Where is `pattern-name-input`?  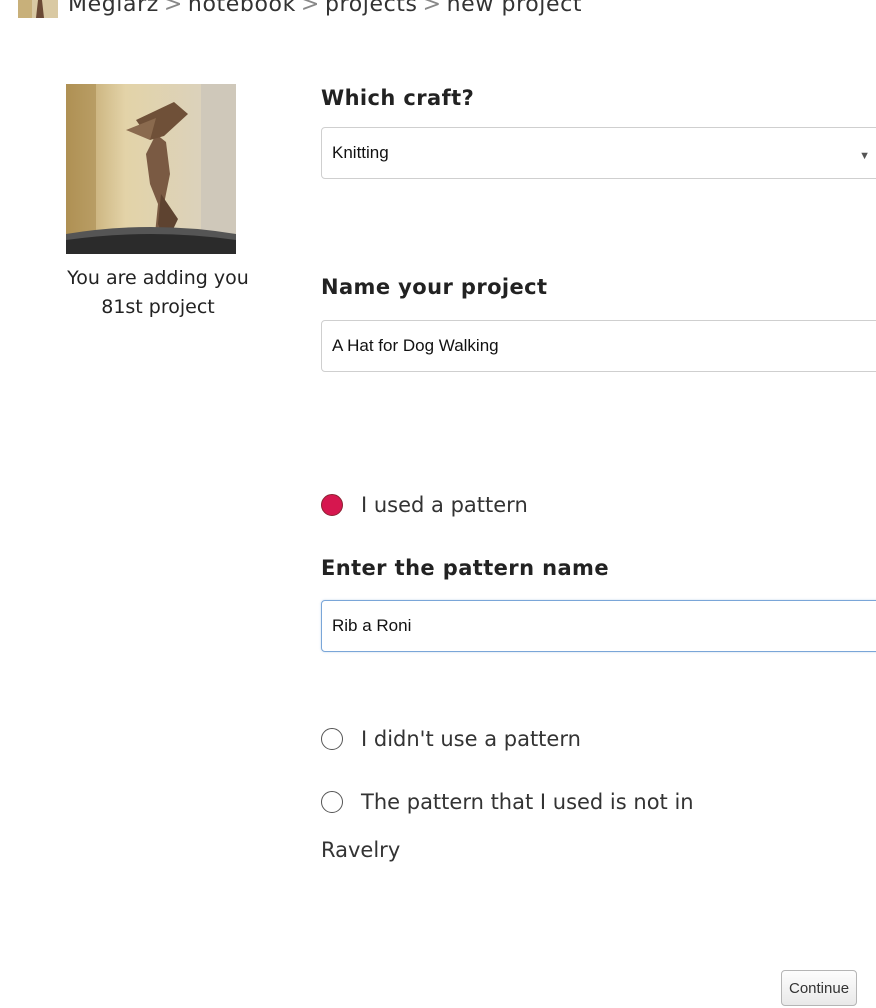 pattern-name-input is located at coordinates (598, 626).